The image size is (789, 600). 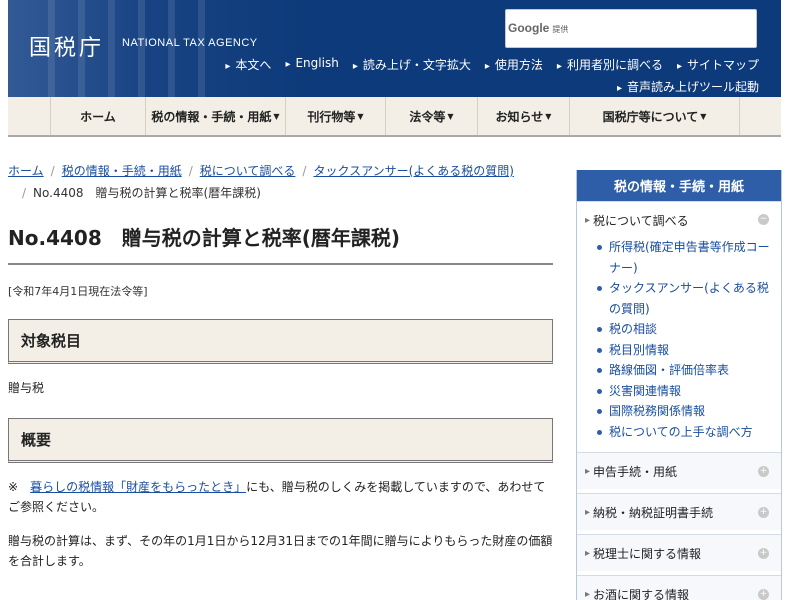 I want to click on util-link-how-to-use: 使用方法, so click(x=514, y=64).